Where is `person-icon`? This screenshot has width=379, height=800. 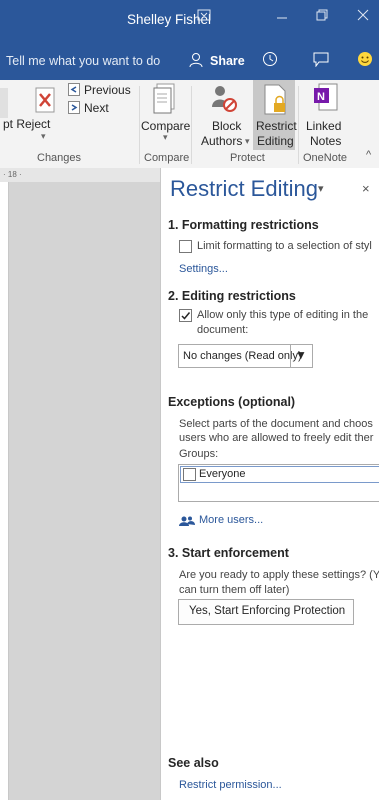
person-icon is located at coordinates (196, 61).